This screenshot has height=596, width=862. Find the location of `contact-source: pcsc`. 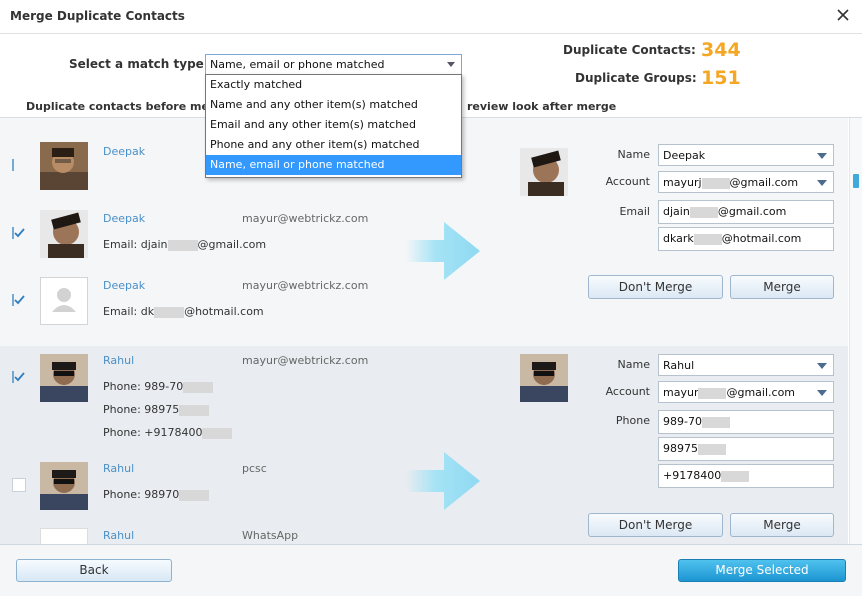

contact-source: pcsc is located at coordinates (254, 468).